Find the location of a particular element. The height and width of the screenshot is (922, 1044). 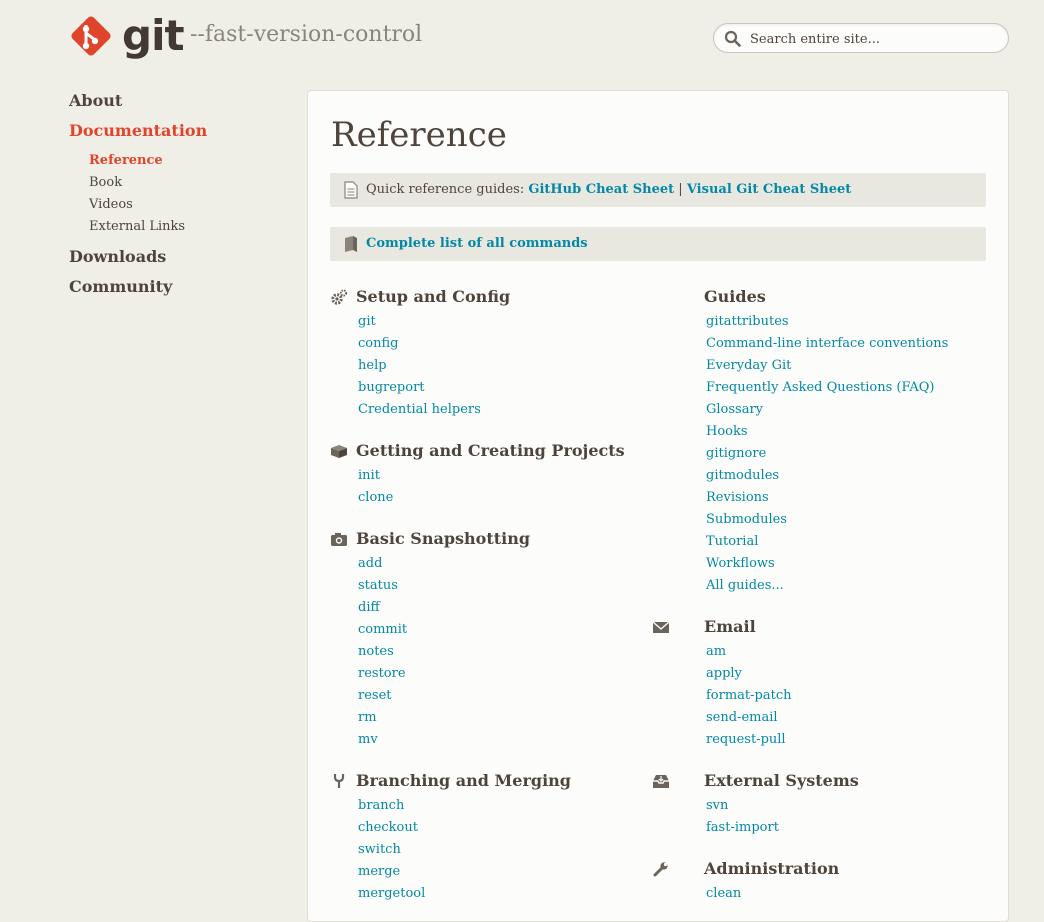

guide-link-tutorial: Tutorial is located at coordinates (732, 541).